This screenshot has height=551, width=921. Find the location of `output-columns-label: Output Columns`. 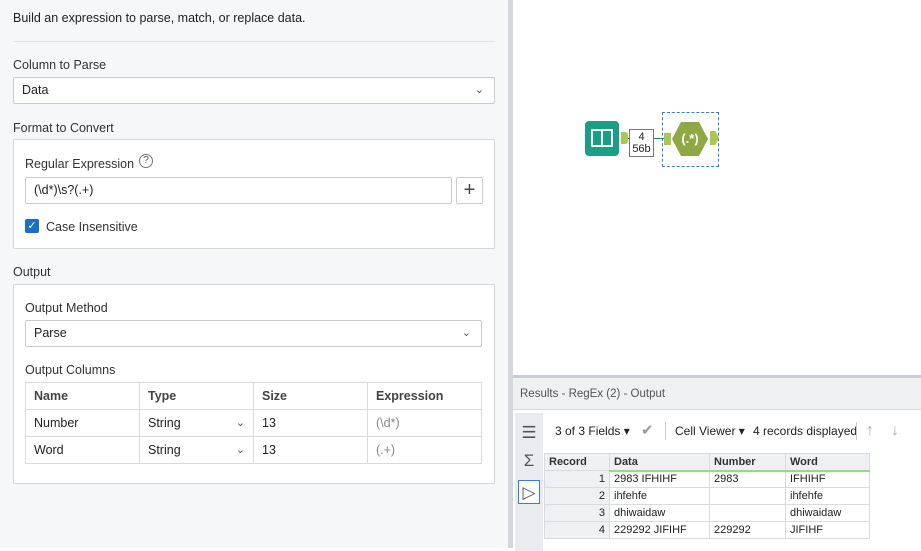

output-columns-label: Output Columns is located at coordinates (70, 370).